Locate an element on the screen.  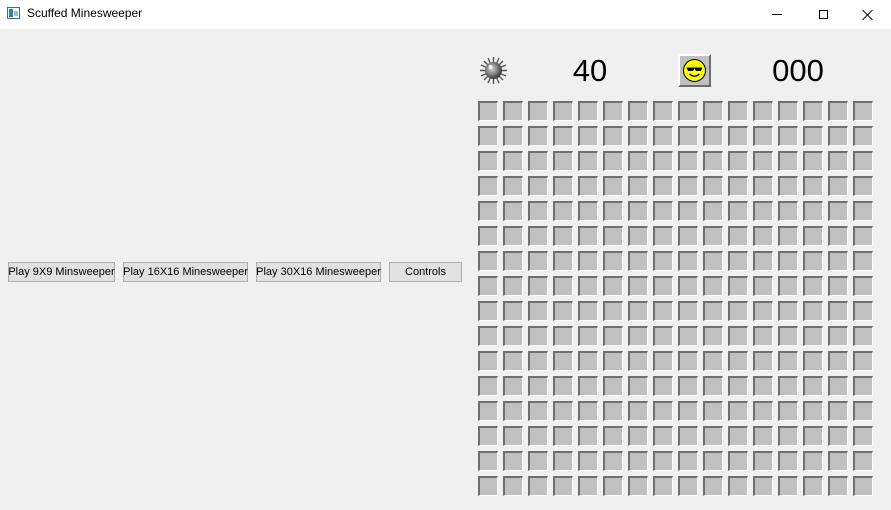
play-9x9-button: Play 9X9 Minsweeper is located at coordinates (61, 272).